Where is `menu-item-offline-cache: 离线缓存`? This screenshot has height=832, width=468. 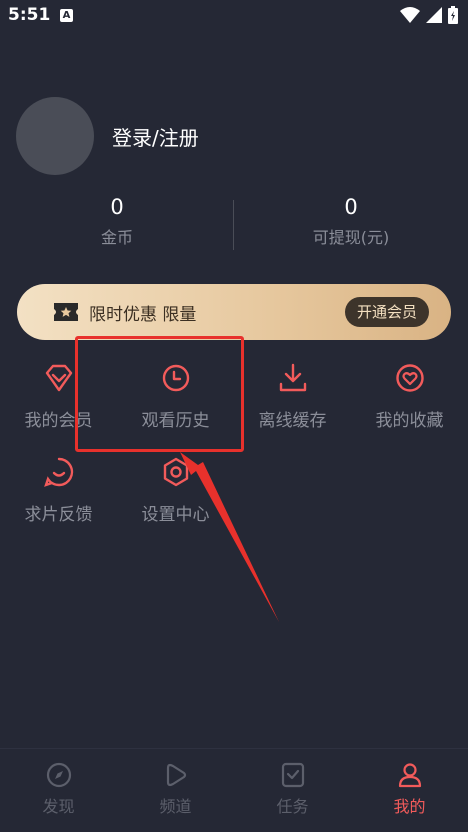 menu-item-offline-cache: 离线缓存 is located at coordinates (292, 396).